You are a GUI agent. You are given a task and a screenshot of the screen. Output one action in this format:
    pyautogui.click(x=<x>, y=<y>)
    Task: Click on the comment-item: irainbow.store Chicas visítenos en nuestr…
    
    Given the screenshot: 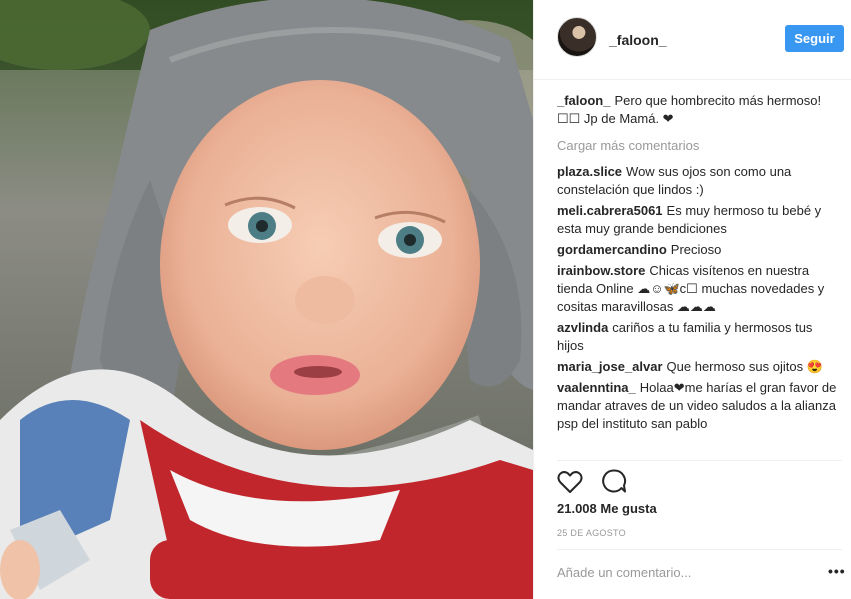 What is the action you would take?
    pyautogui.click(x=698, y=289)
    